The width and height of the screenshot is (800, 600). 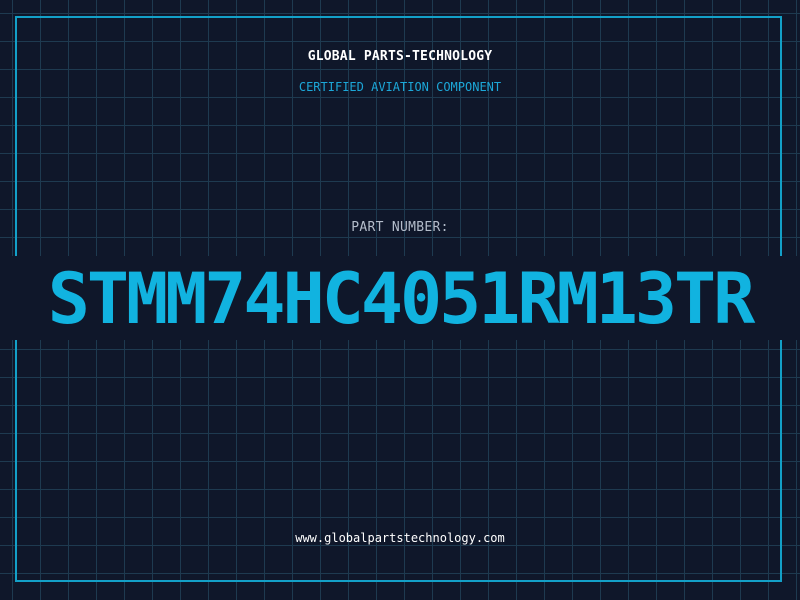 What do you see at coordinates (400, 87) in the screenshot?
I see `certification-subtitle: CERTIFIED AVIATION COMPONENT` at bounding box center [400, 87].